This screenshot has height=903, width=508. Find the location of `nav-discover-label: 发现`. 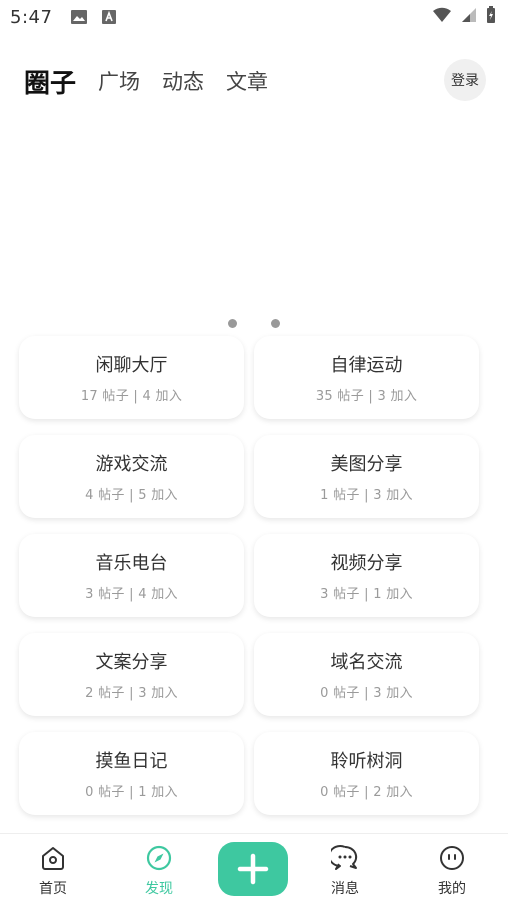

nav-discover-label: 发现 is located at coordinates (159, 889).